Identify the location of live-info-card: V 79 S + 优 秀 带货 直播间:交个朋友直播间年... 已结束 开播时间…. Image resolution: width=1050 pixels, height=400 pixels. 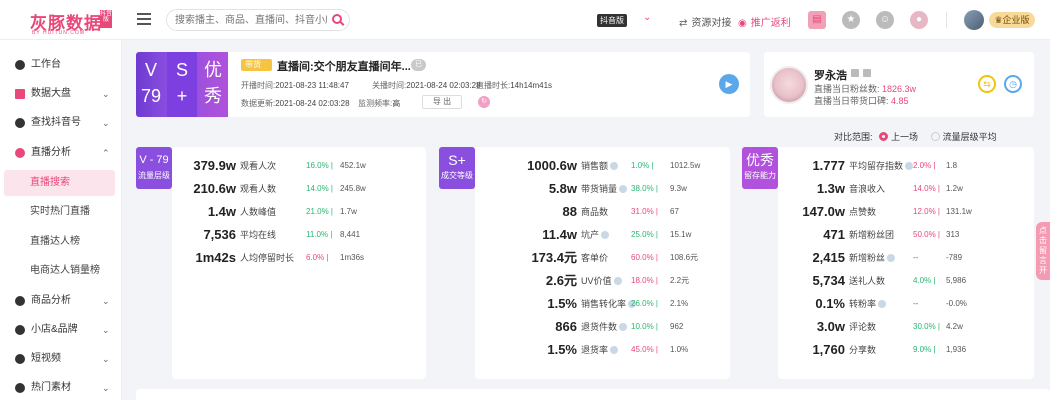
(443, 84).